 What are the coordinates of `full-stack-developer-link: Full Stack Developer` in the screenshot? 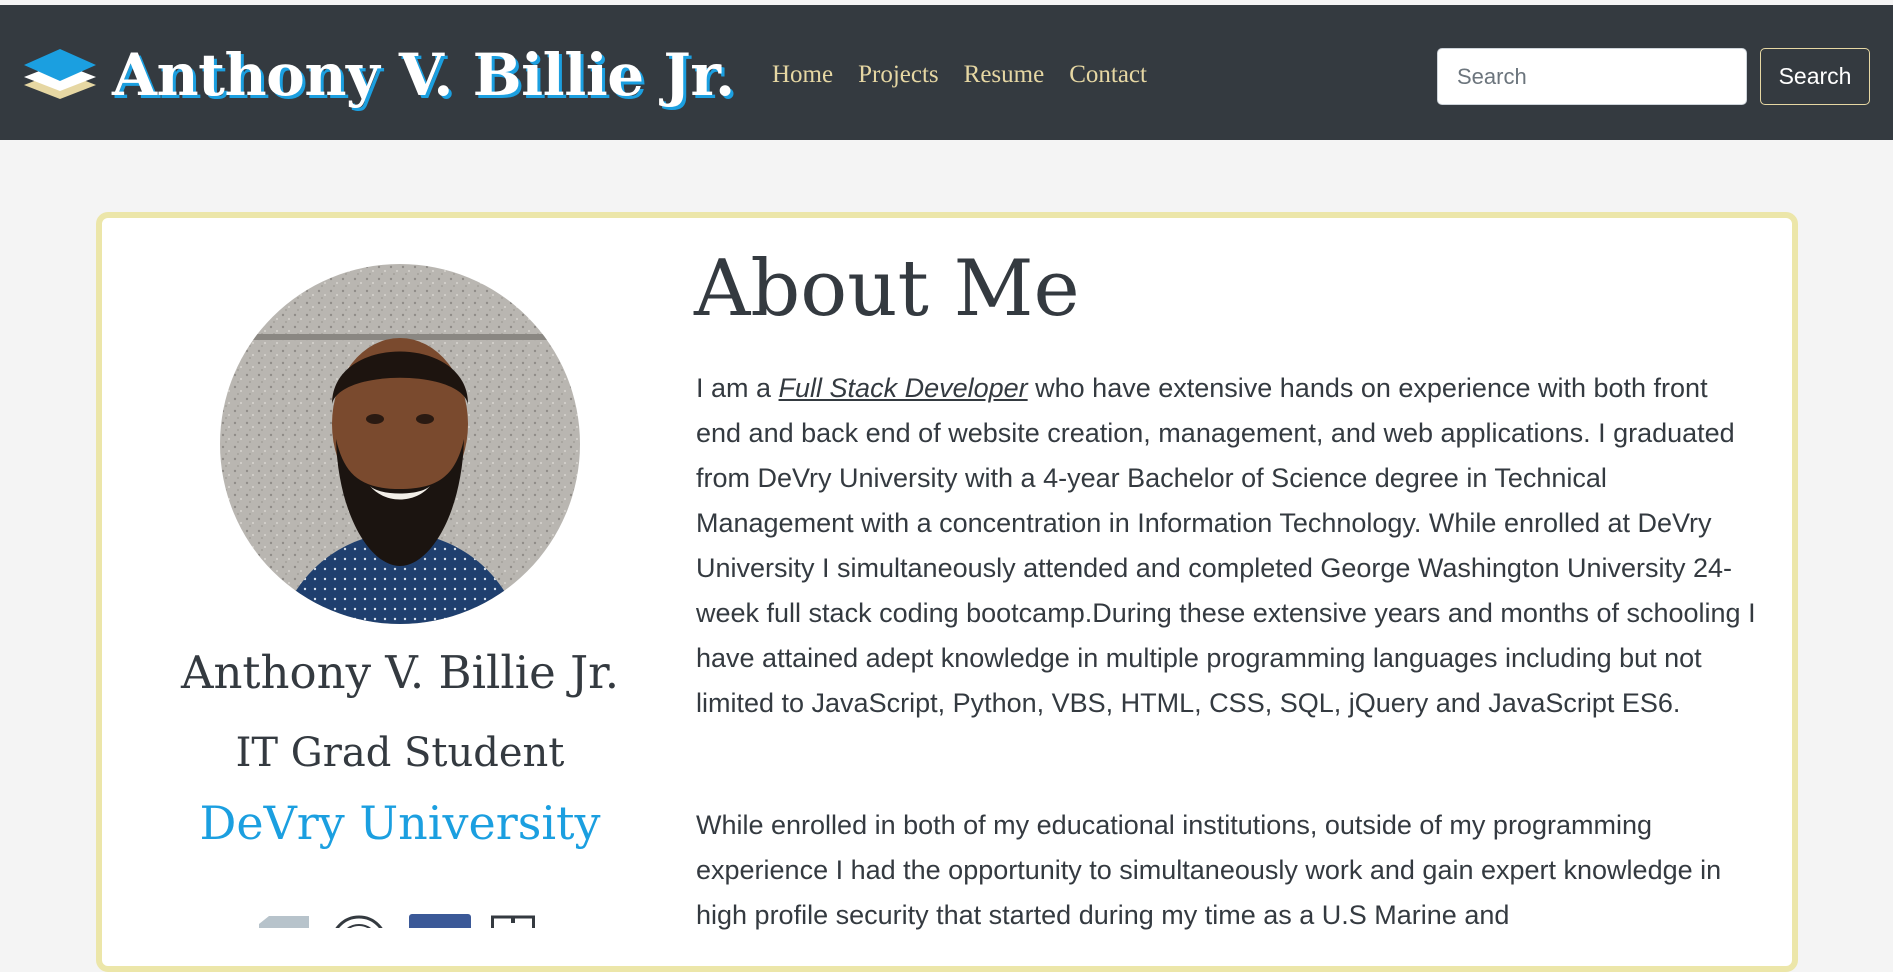 It's located at (903, 388).